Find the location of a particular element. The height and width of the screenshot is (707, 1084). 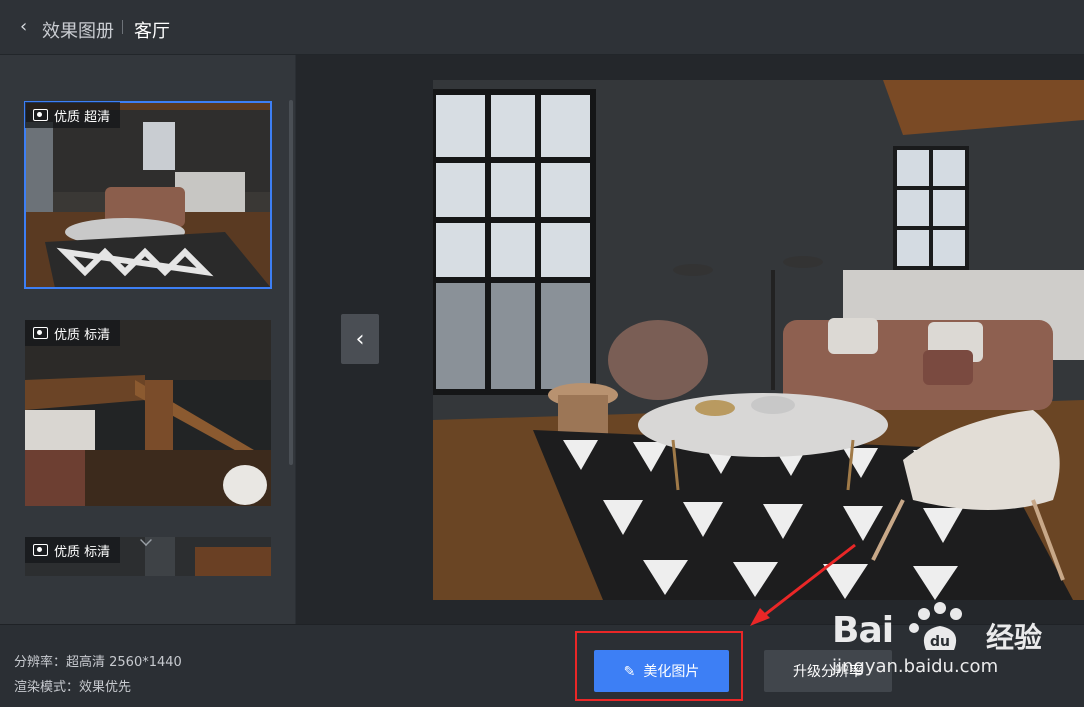

quality-badge: 优质 超清 is located at coordinates (73, 115).